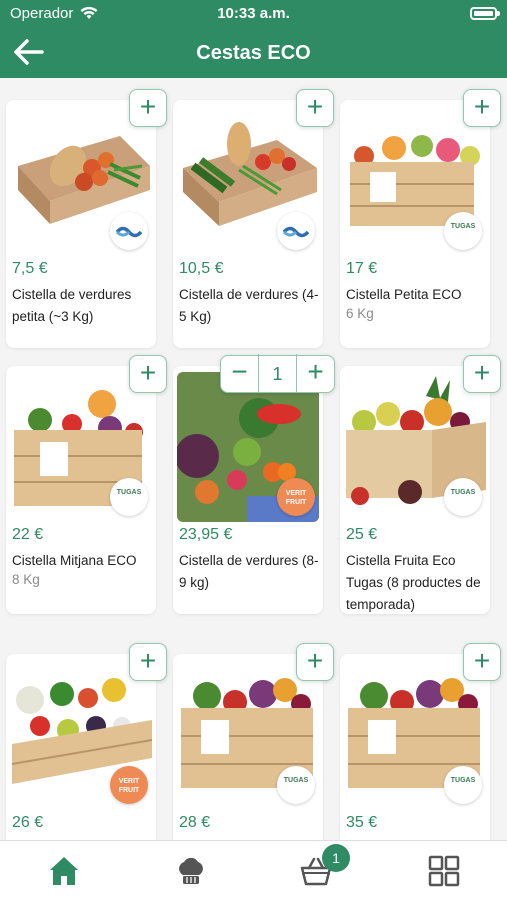 The height and width of the screenshot is (900, 507). What do you see at coordinates (248, 747) in the screenshot?
I see `product-card: TUGAS 28 €` at bounding box center [248, 747].